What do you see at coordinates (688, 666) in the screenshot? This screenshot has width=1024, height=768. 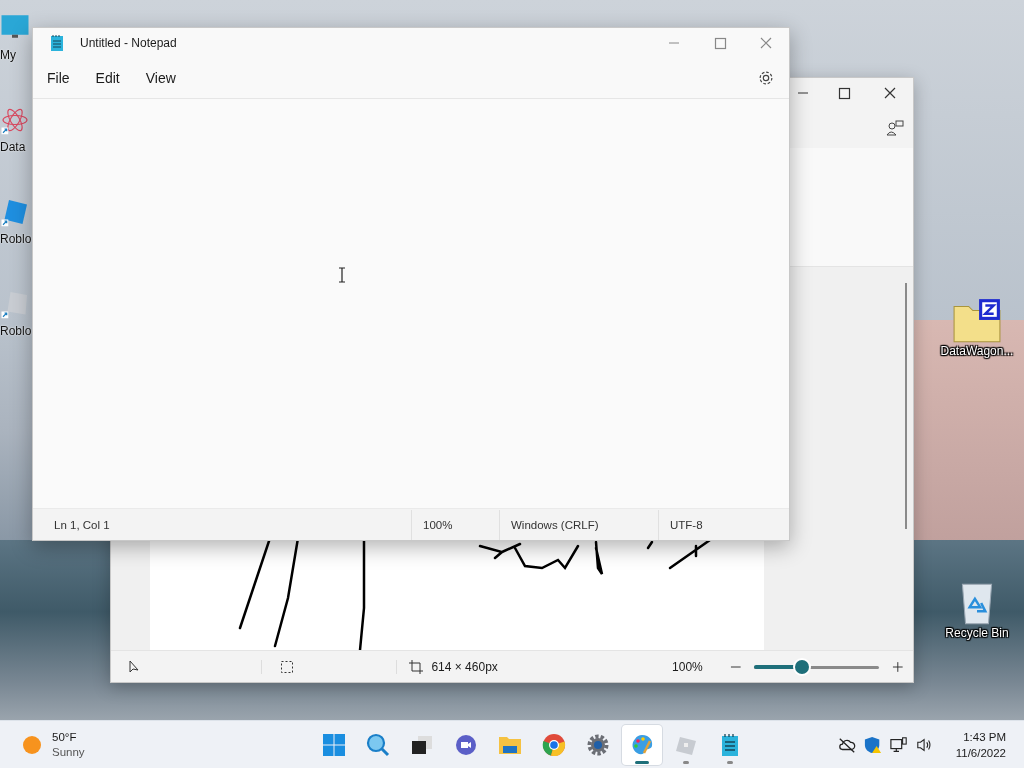 I see `zoom-level-text: 100%` at bounding box center [688, 666].